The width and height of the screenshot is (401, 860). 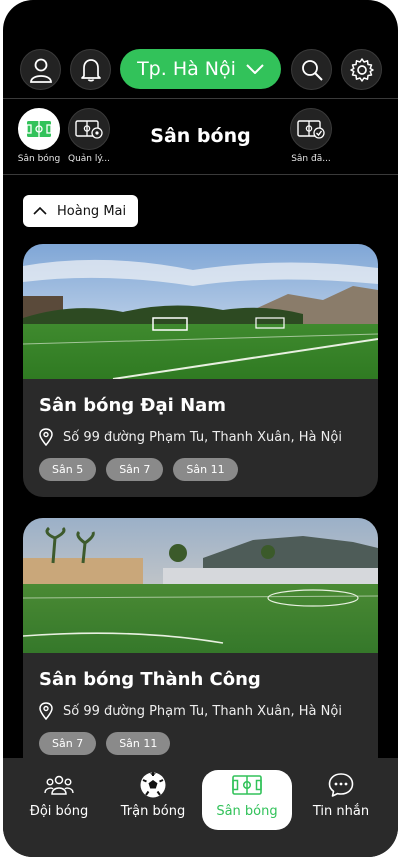 What do you see at coordinates (68, 469) in the screenshot?
I see `field-size-tag: Sân 5` at bounding box center [68, 469].